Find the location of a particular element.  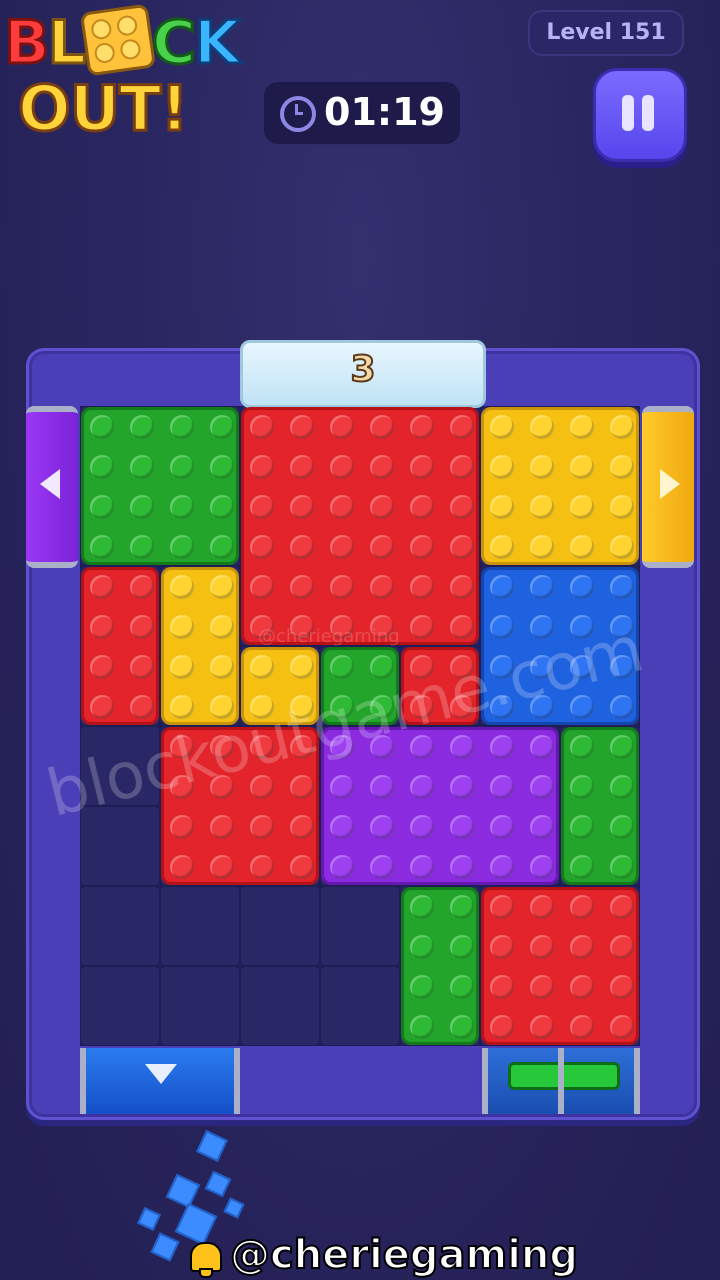

footer-handle: @cheriegaming is located at coordinates (382, 1255).